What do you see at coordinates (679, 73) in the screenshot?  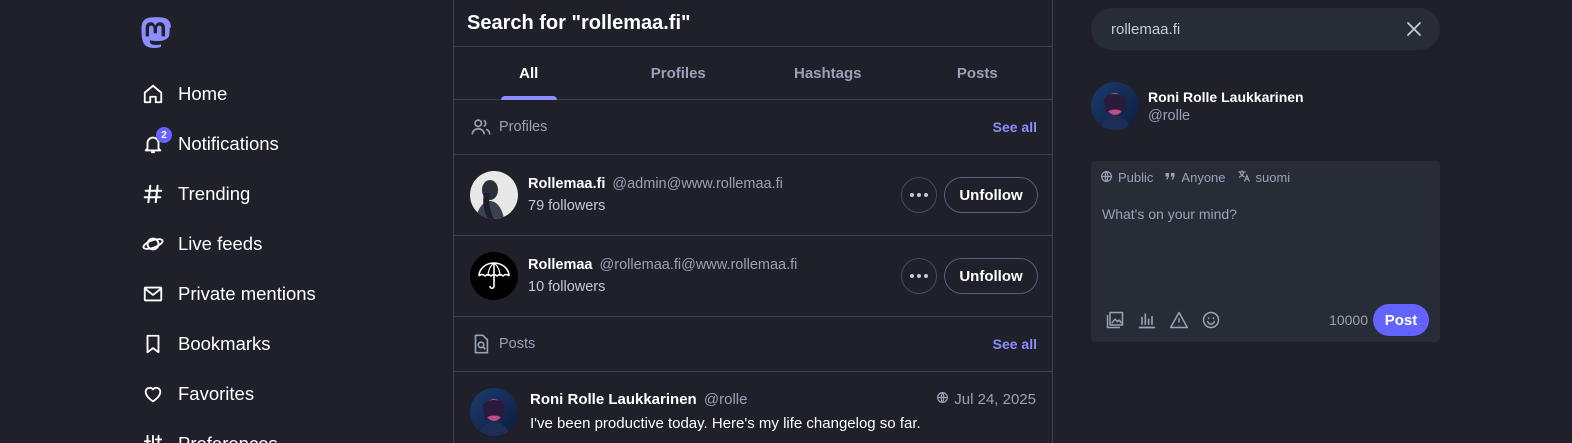 I see `tab-profiles: Profiles` at bounding box center [679, 73].